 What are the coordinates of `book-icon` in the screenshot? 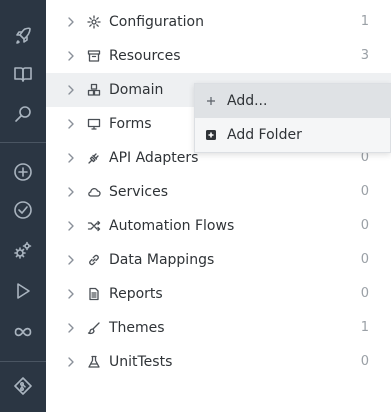 It's located at (23, 74).